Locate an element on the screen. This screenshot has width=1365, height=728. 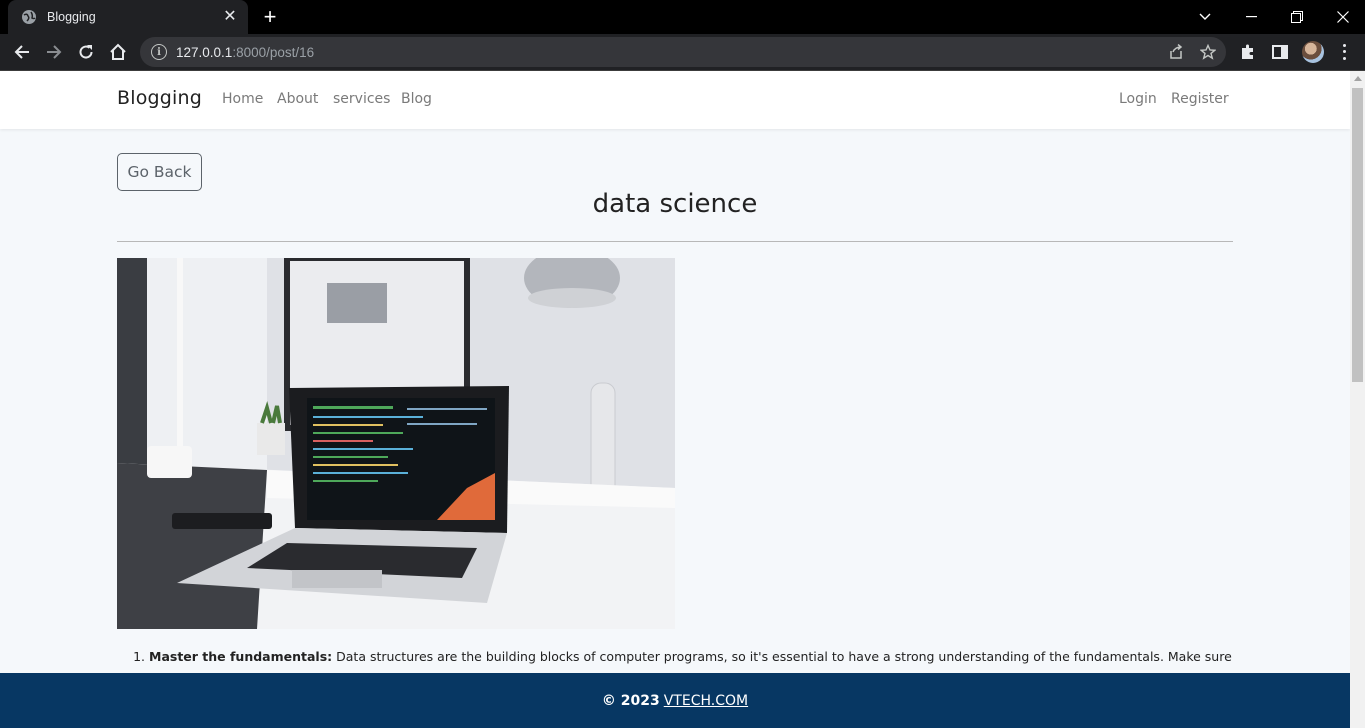
scrollbar-thumb is located at coordinates (1357, 235).